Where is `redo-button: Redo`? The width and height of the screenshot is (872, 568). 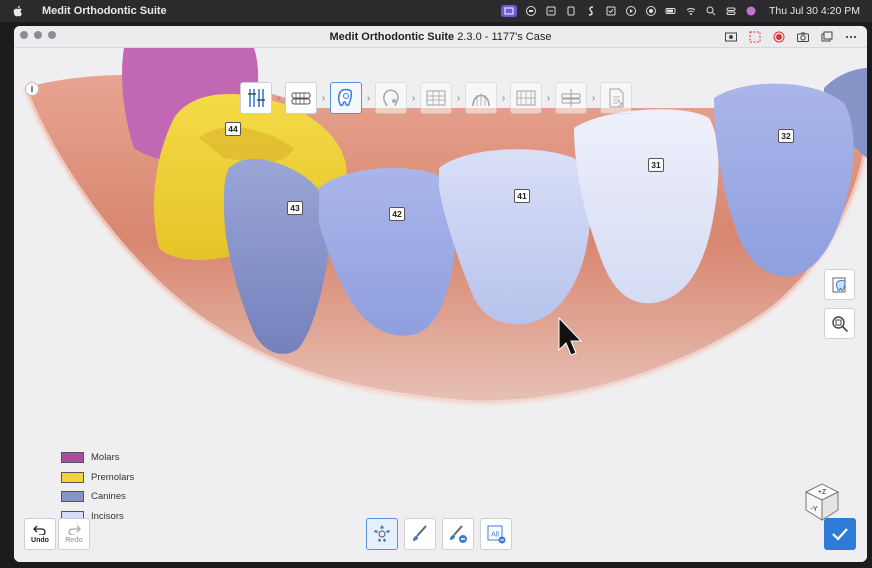
redo-button: Redo is located at coordinates (74, 534).